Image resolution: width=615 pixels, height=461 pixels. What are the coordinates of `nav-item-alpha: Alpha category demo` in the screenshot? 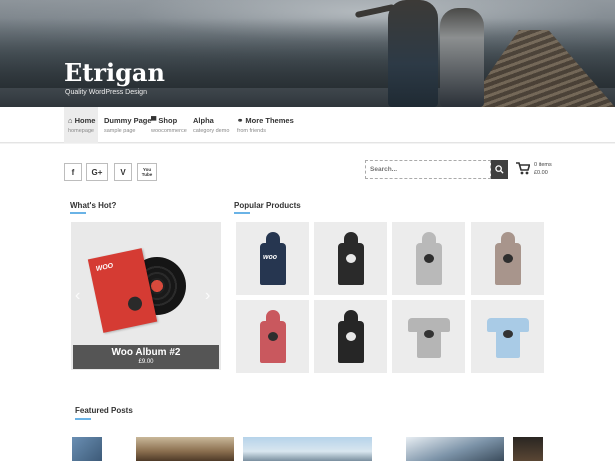 It's located at (211, 125).